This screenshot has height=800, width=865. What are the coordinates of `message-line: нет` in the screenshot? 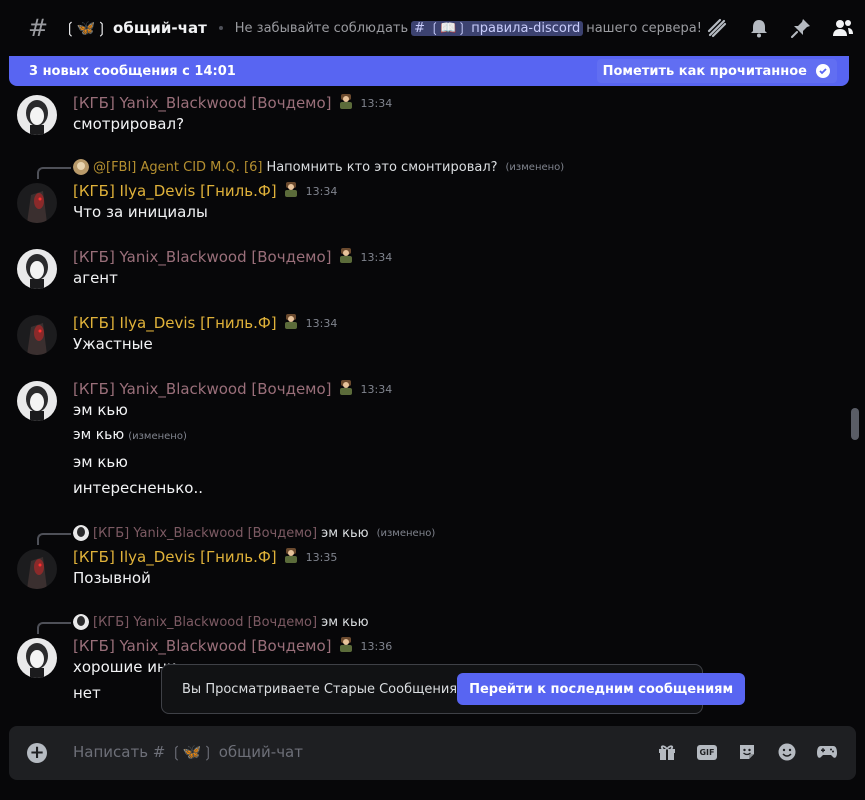 It's located at (87, 693).